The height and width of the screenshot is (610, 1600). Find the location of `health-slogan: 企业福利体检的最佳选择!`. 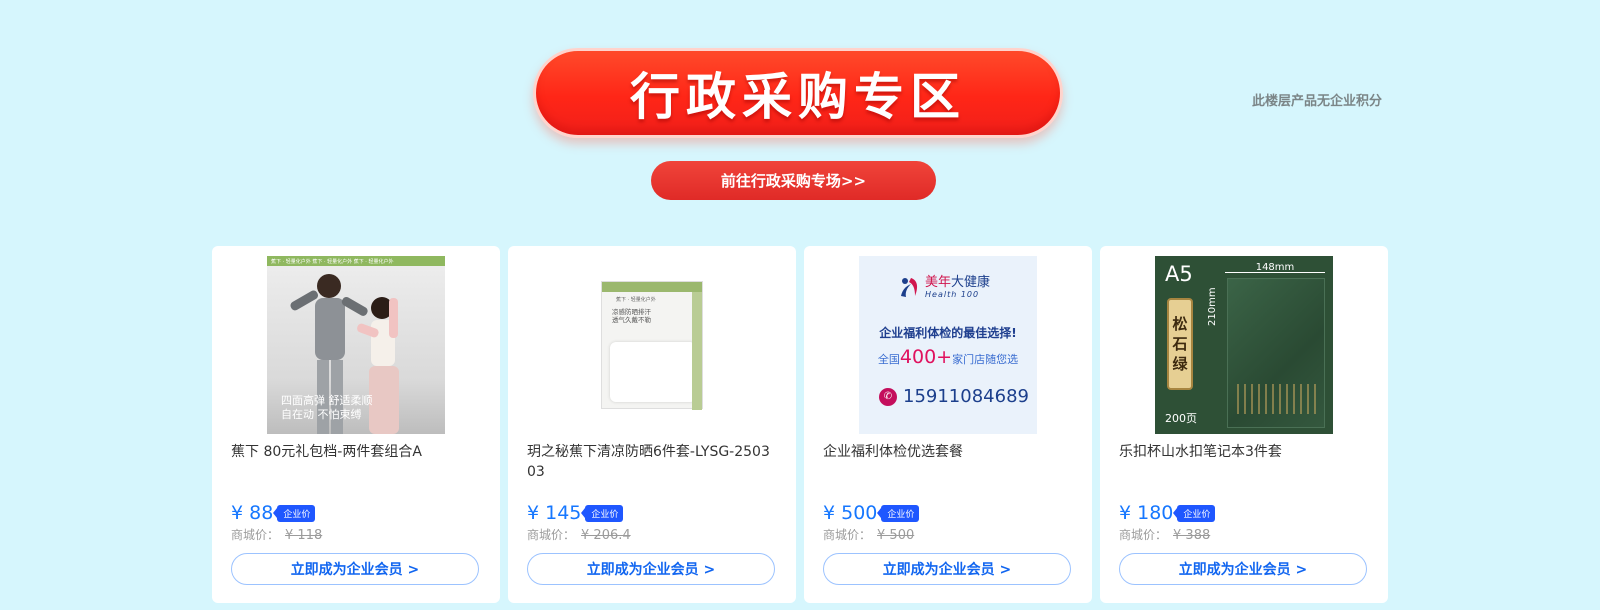

health-slogan: 企业福利体检的最佳选择! is located at coordinates (948, 333).